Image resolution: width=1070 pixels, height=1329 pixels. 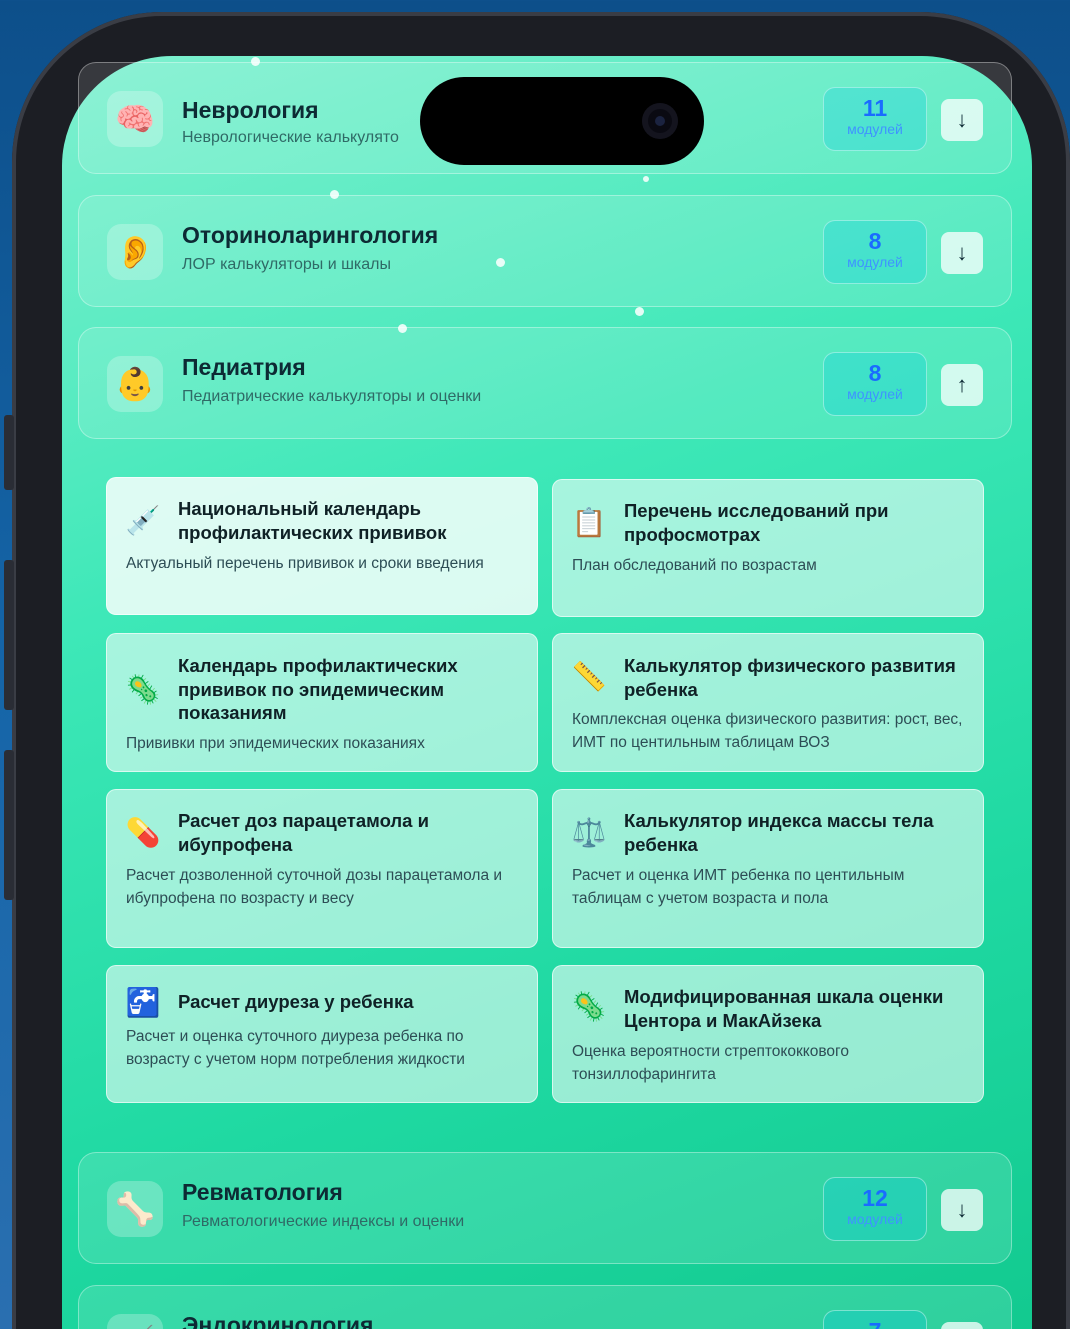 I want to click on collapse-button: ↑, so click(x=962, y=385).